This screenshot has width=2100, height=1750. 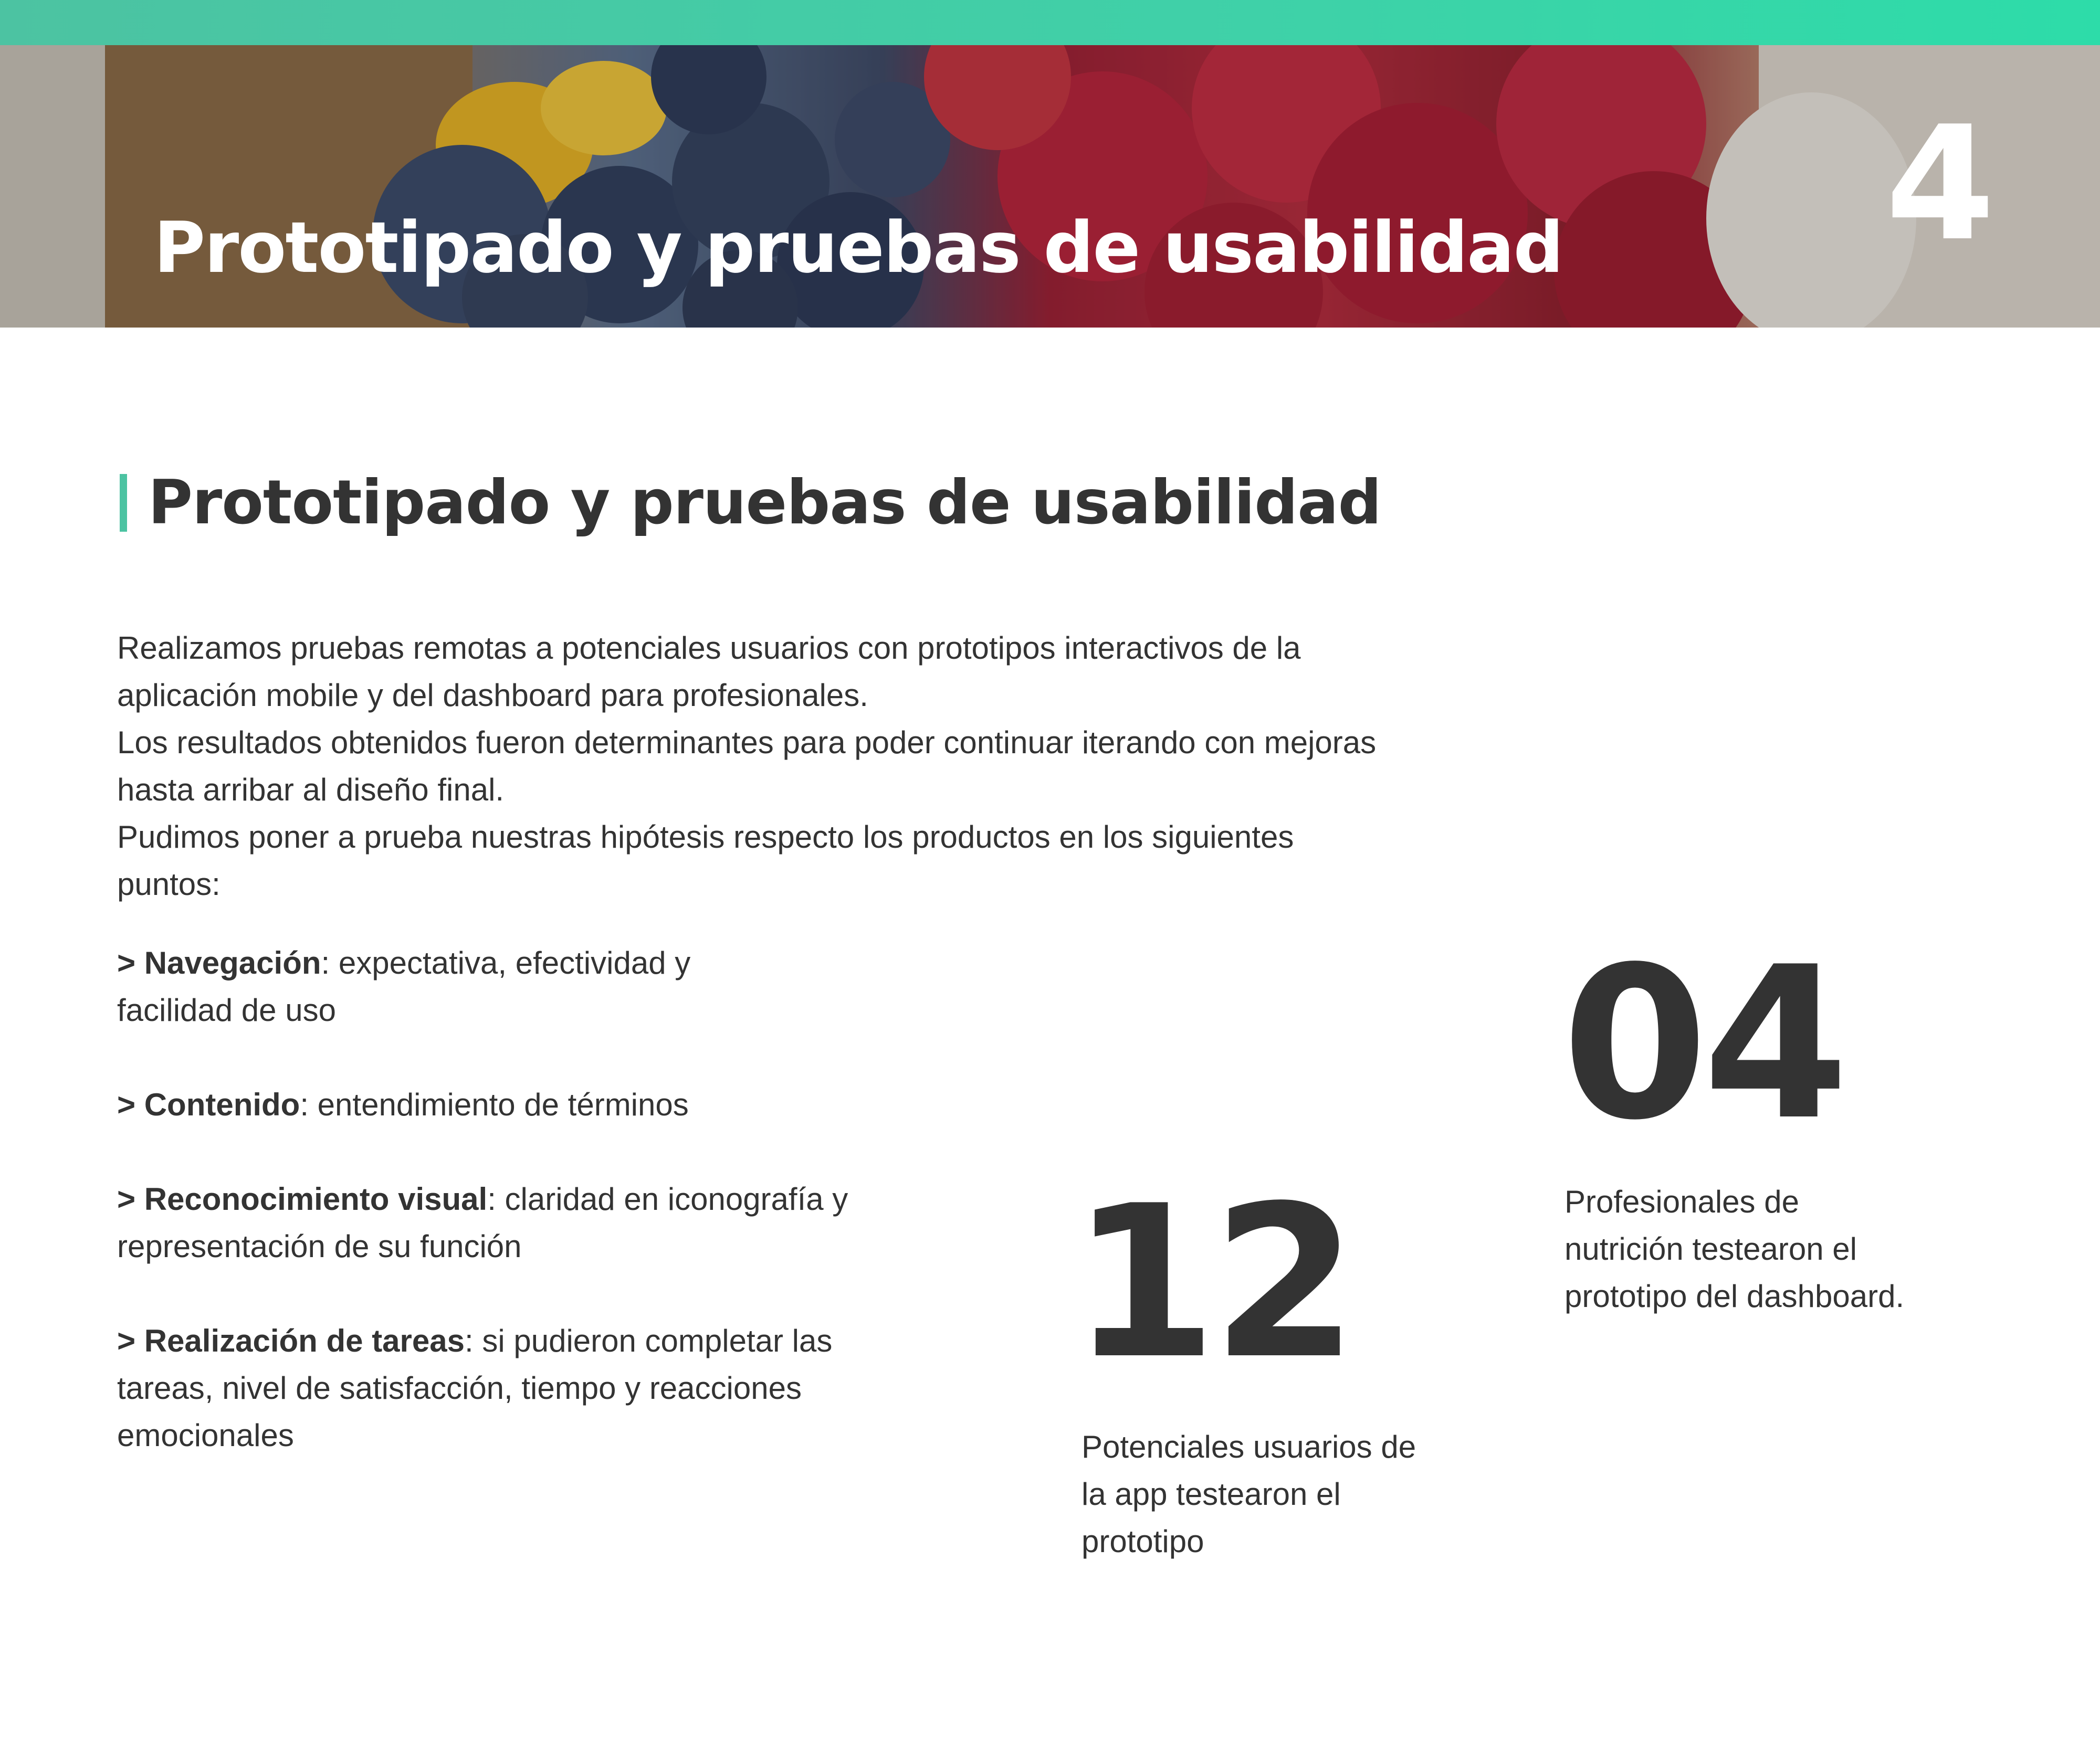 What do you see at coordinates (232, 963) in the screenshot?
I see `point-label: Navegación` at bounding box center [232, 963].